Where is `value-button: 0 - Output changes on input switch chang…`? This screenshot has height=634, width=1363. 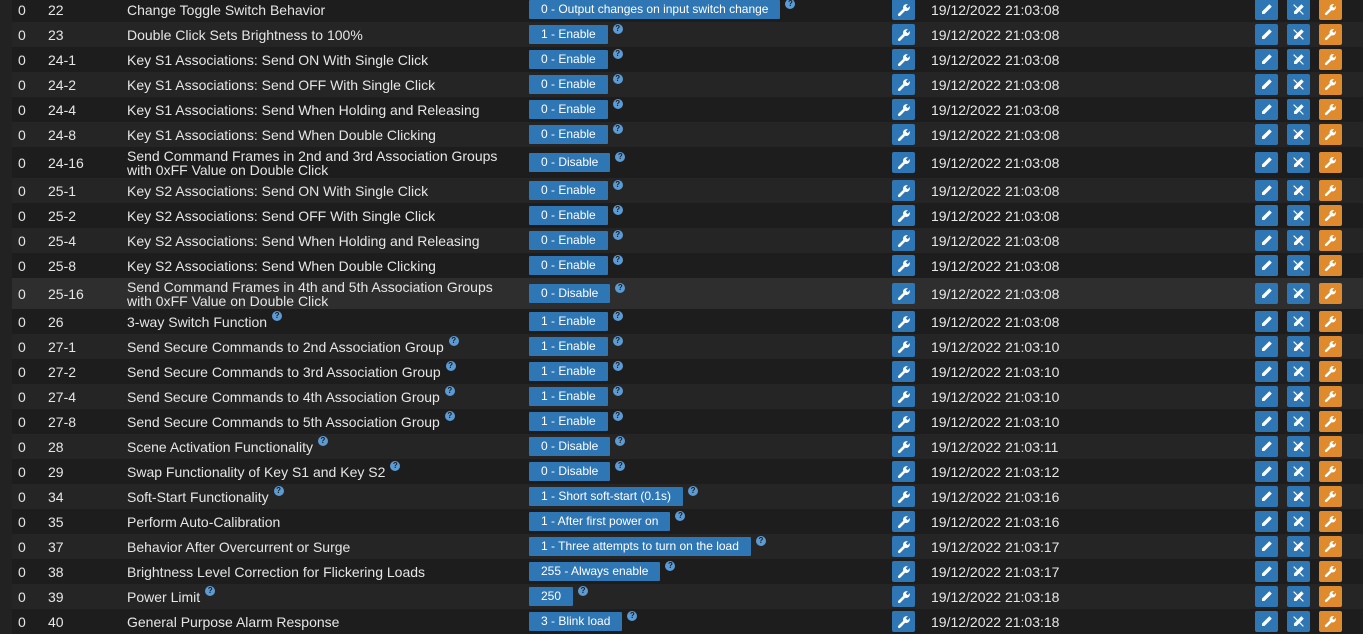
value-button: 0 - Output changes on input switch chang… is located at coordinates (655, 9).